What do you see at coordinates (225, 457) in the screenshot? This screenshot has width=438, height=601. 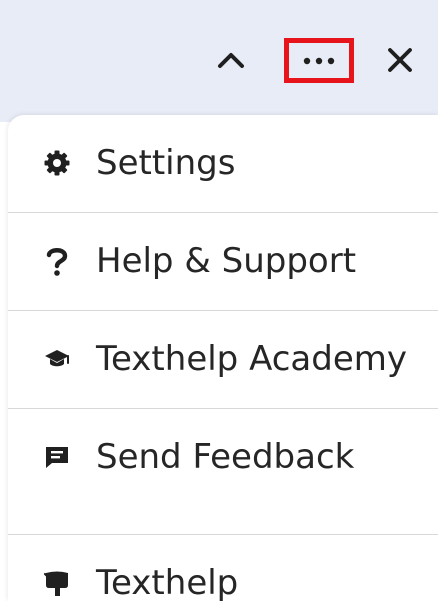 I see `menu-item-label-send-feedback: Send Feedback` at bounding box center [225, 457].